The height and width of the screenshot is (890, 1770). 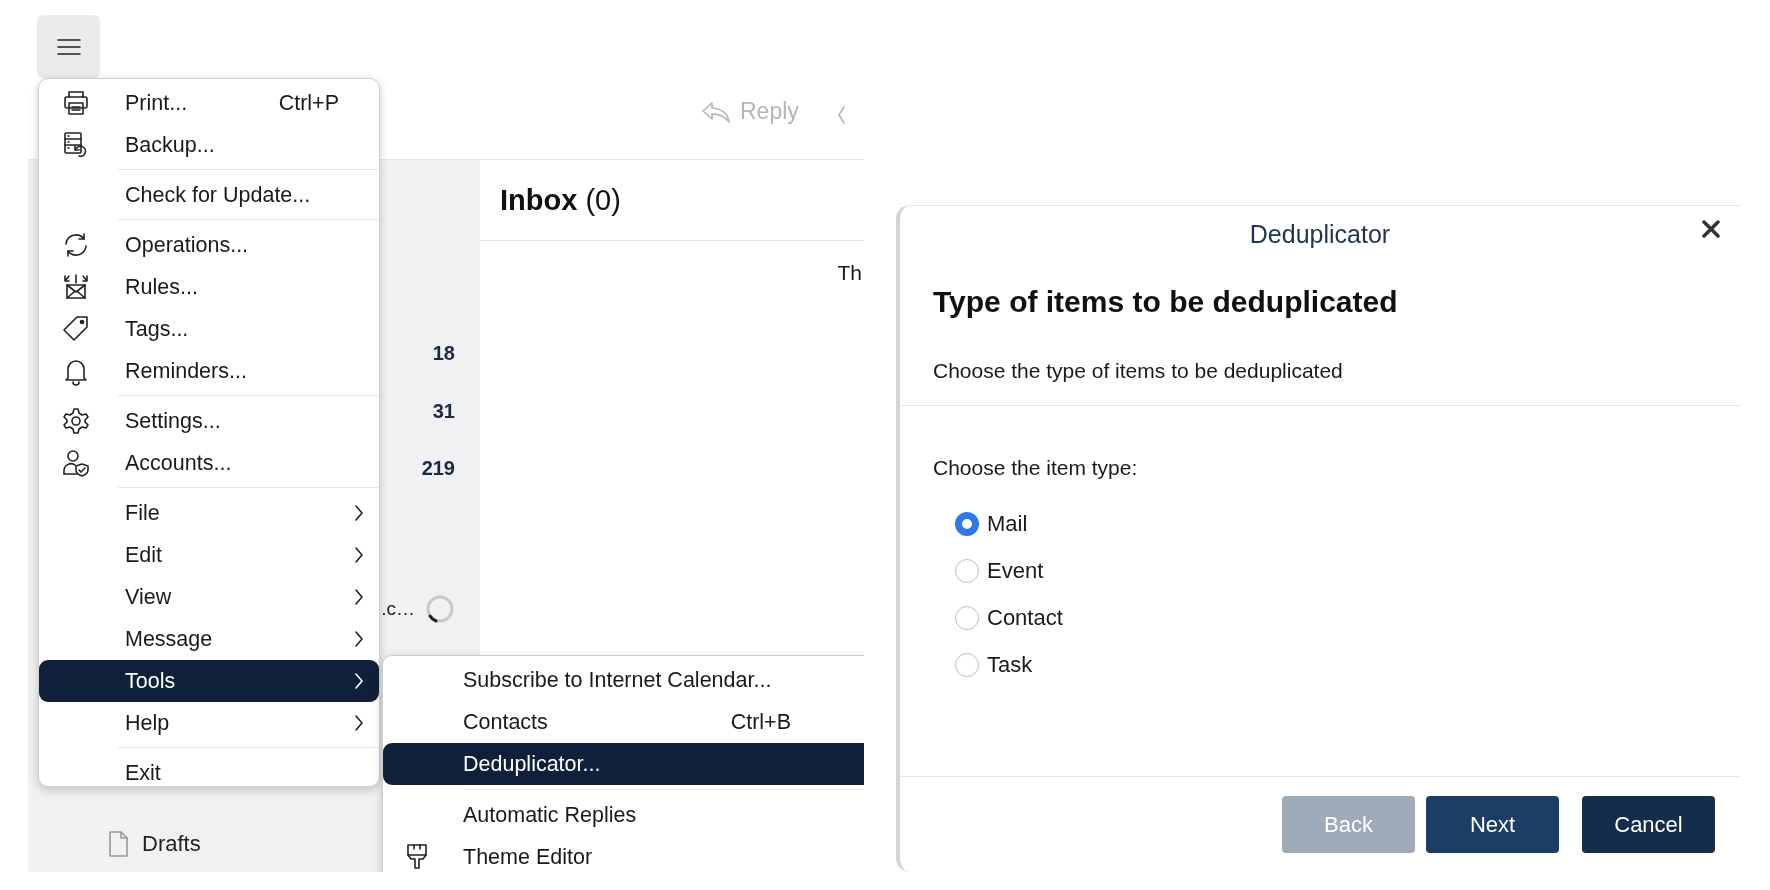 I want to click on menu-item: Exit, so click(x=209, y=773).